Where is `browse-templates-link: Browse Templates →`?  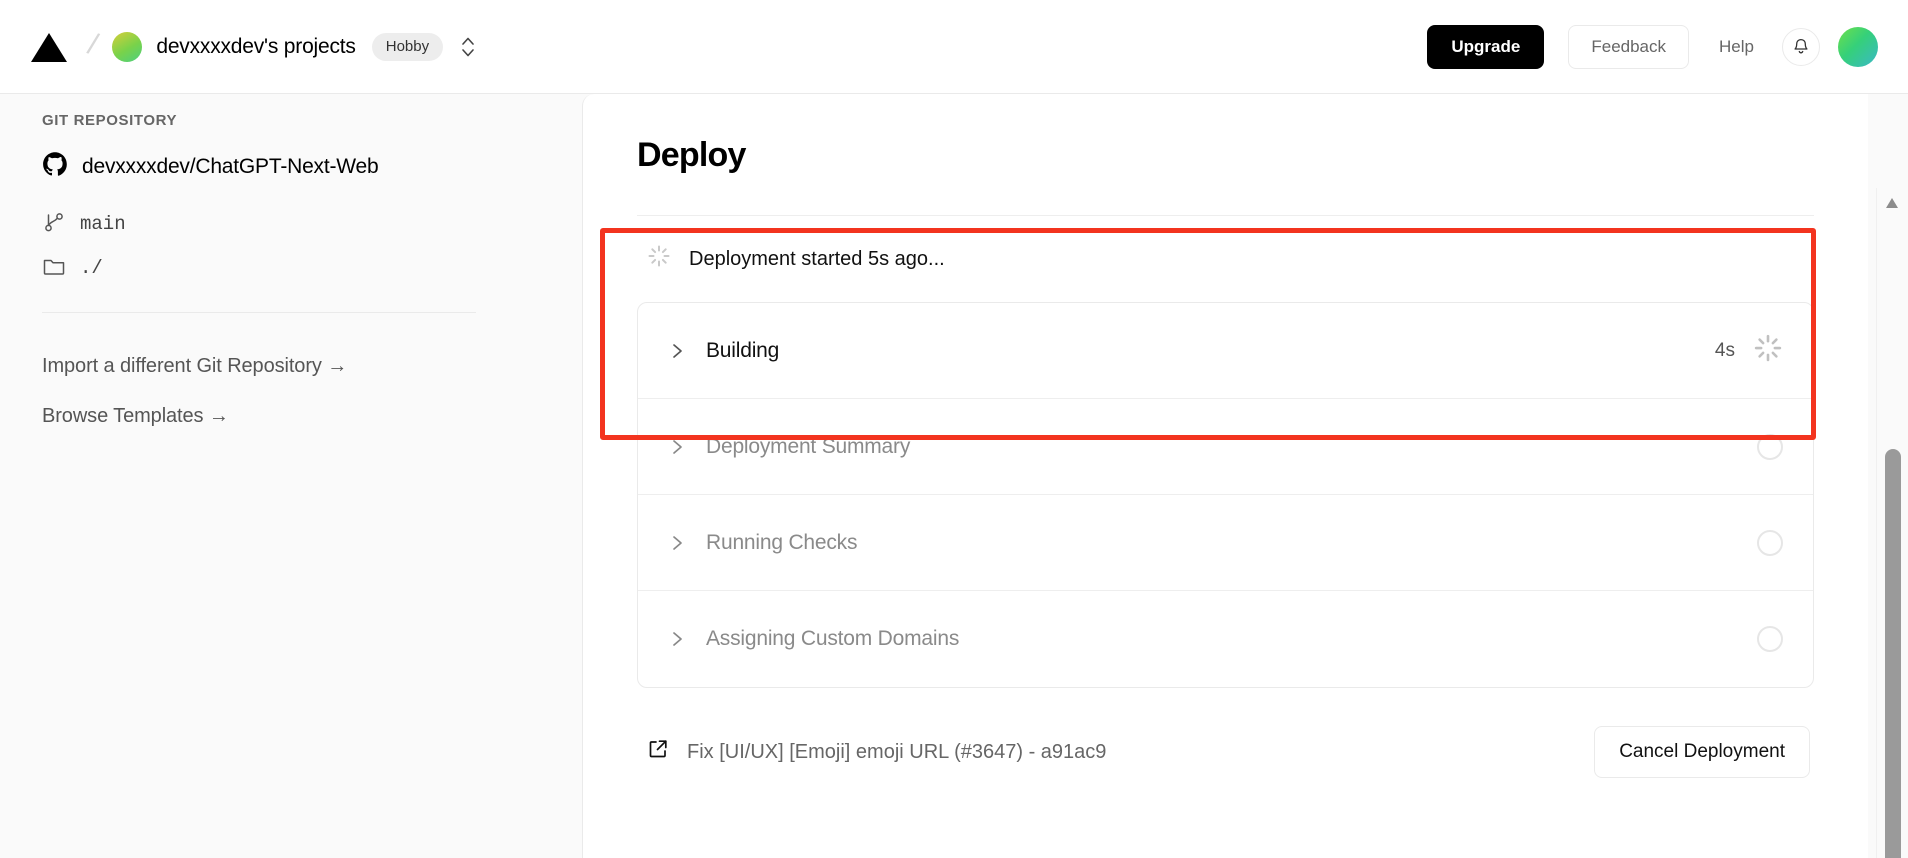
browse-templates-link: Browse Templates → is located at coordinates (312, 416).